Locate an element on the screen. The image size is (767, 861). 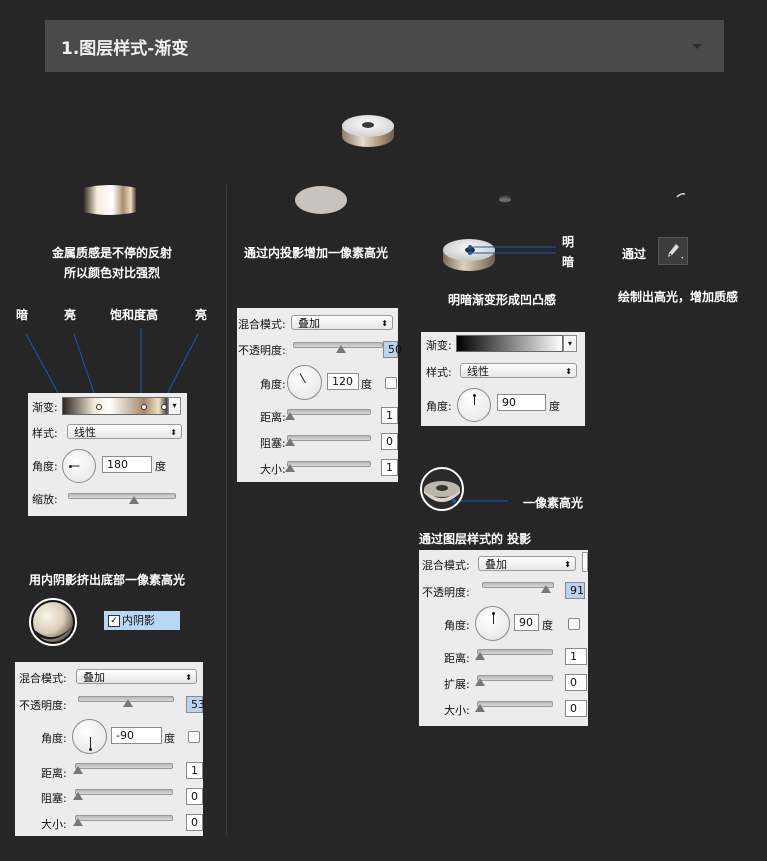
angle-input: 120 is located at coordinates (343, 381).